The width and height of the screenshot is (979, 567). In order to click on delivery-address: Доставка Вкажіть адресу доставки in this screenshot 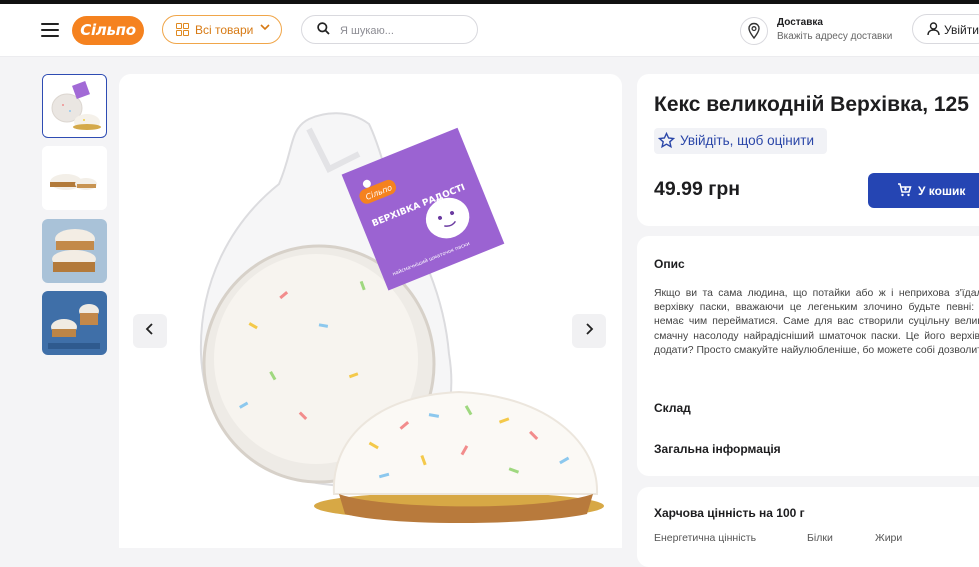, I will do `click(820, 32)`.